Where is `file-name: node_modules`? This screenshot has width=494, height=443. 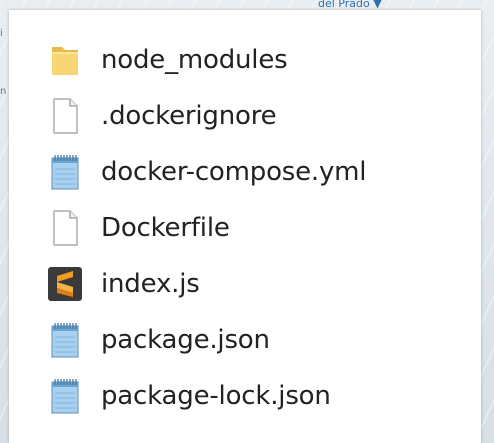
file-name: node_modules is located at coordinates (194, 60).